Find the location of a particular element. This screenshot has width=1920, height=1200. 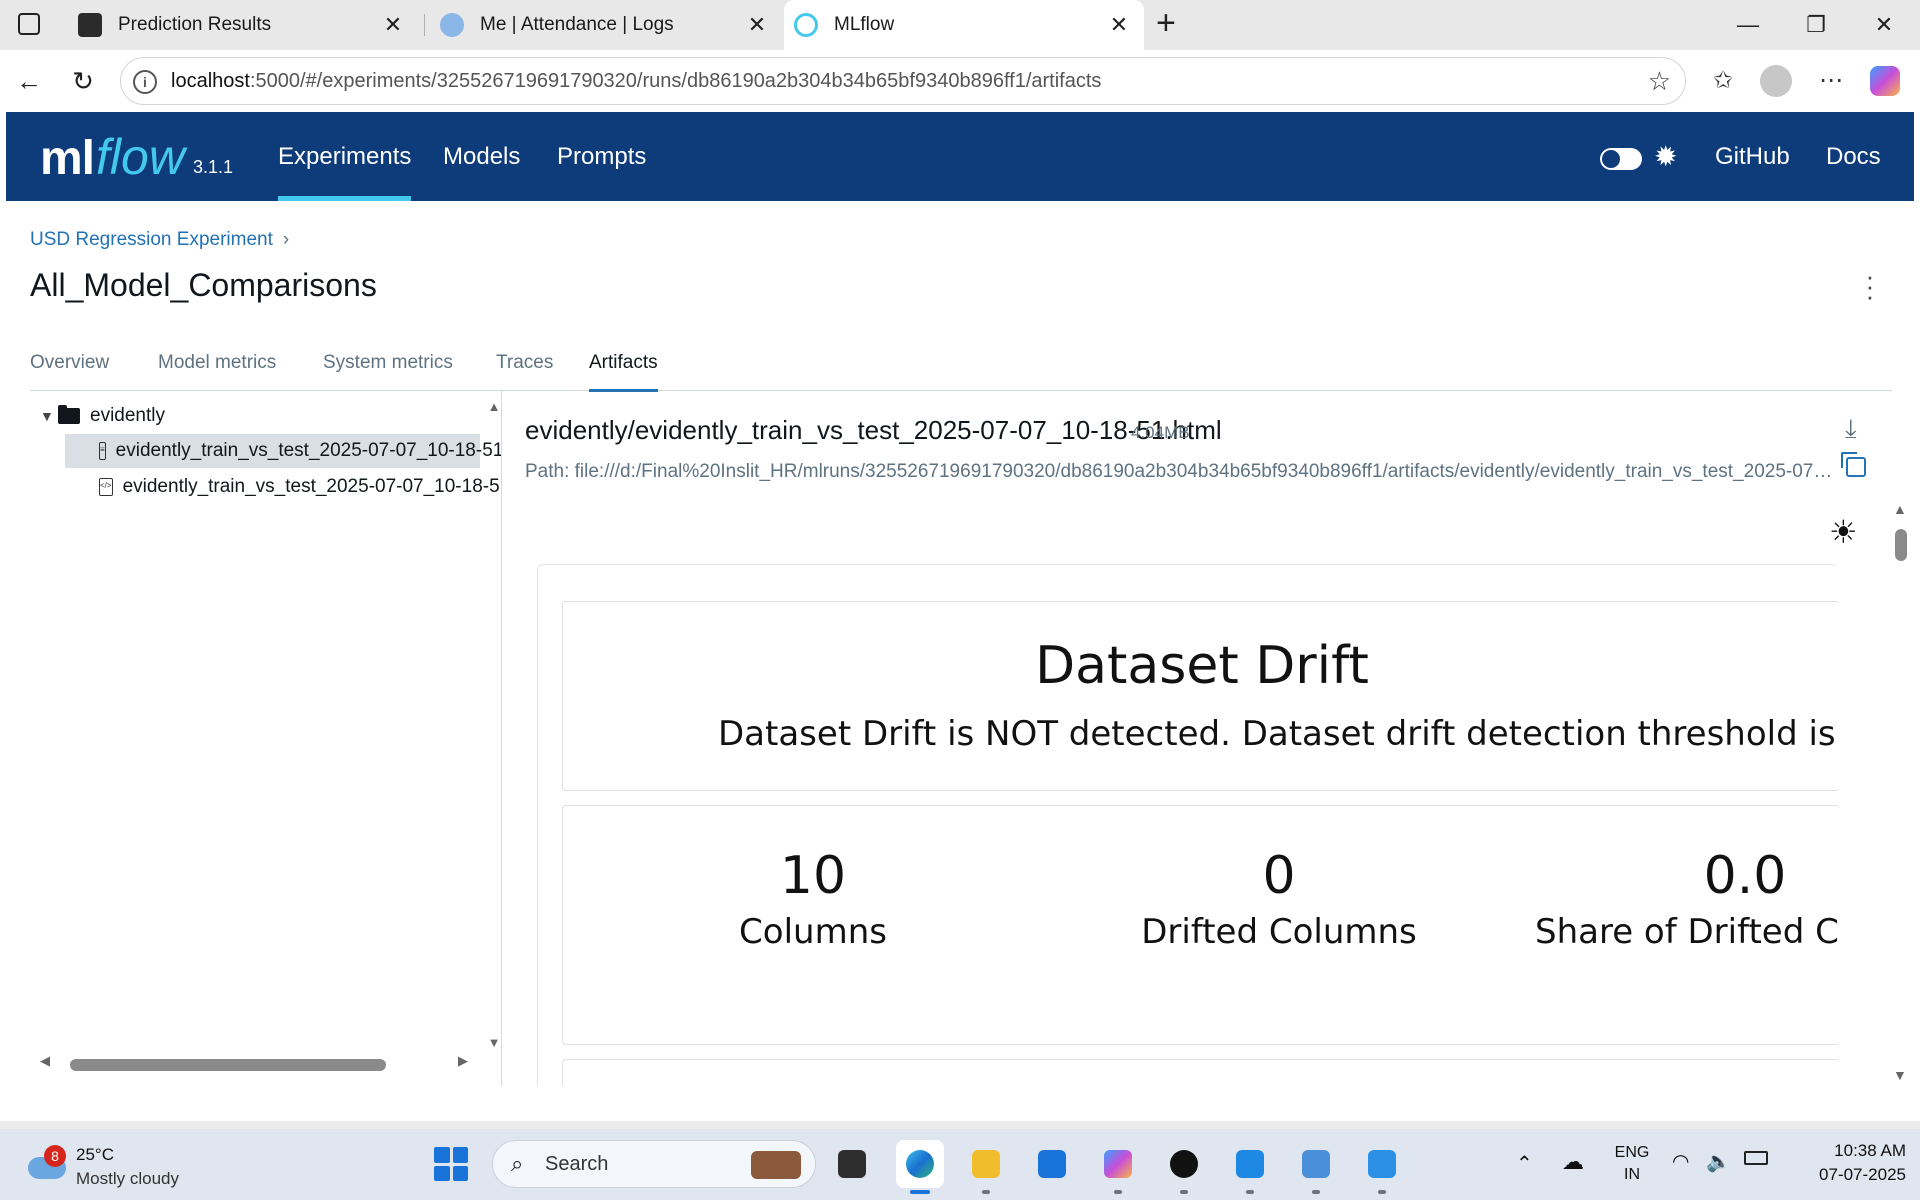

battery-icon is located at coordinates (1756, 1166).